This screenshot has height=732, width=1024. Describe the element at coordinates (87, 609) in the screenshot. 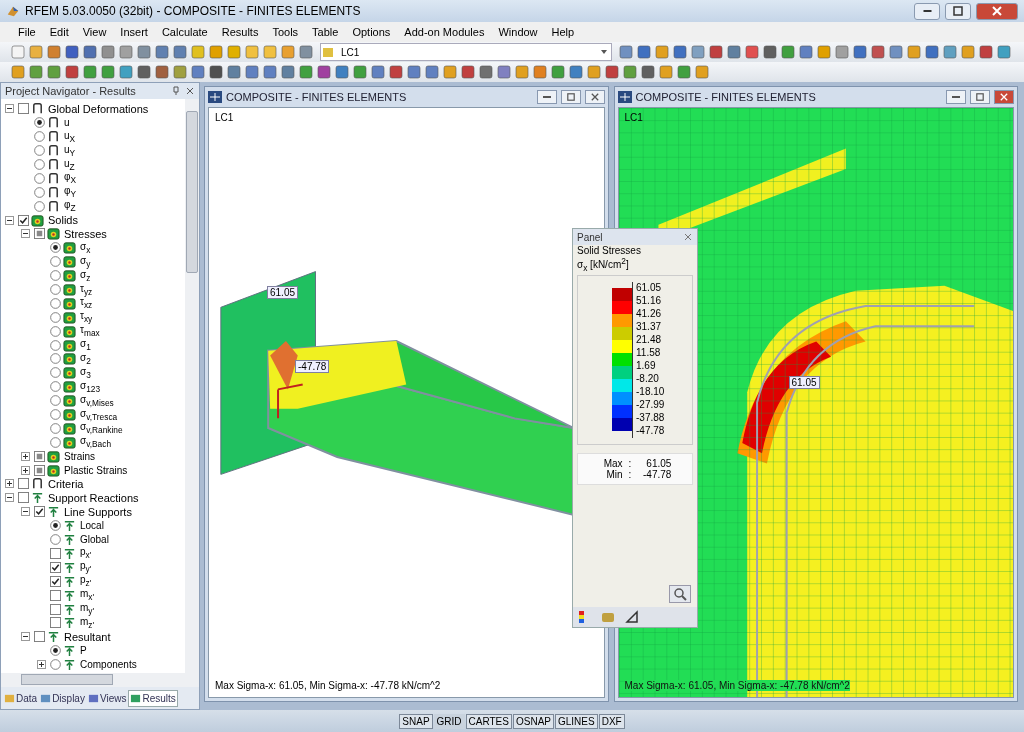

I see `tree-item-label: m$_{y'}$` at that location.